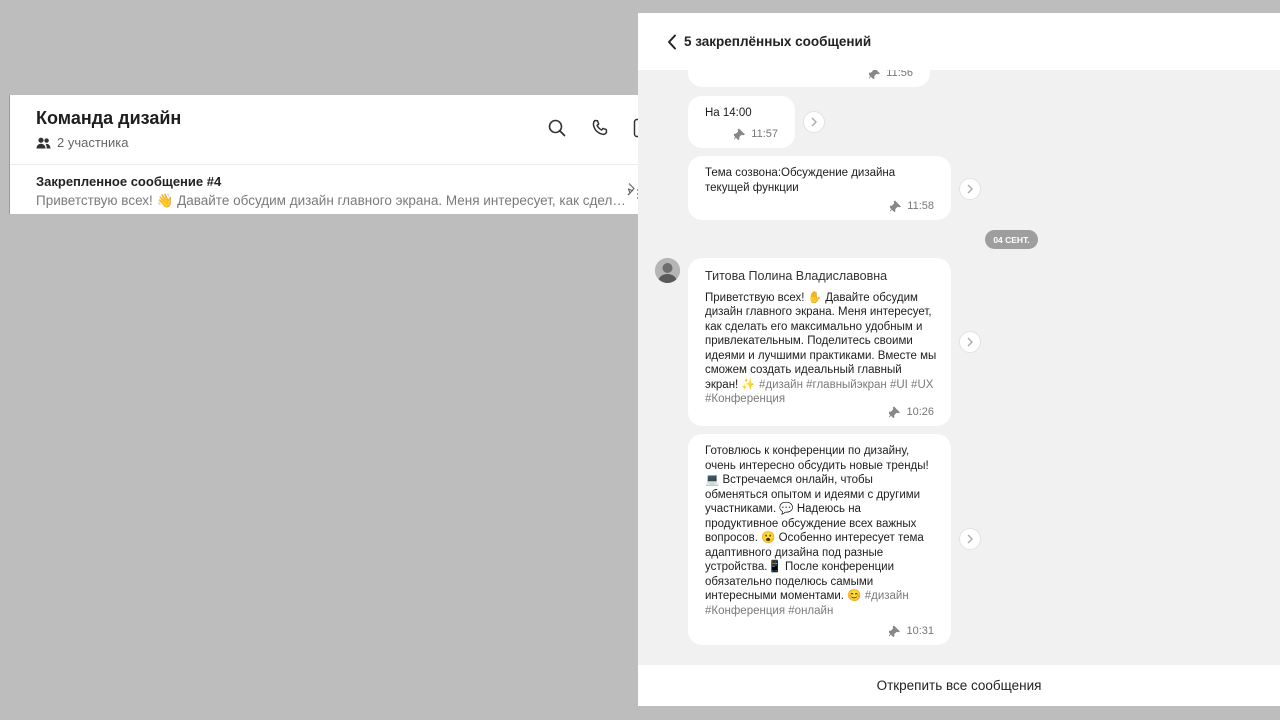 The image size is (1280, 720). I want to click on call-button, so click(600, 128).